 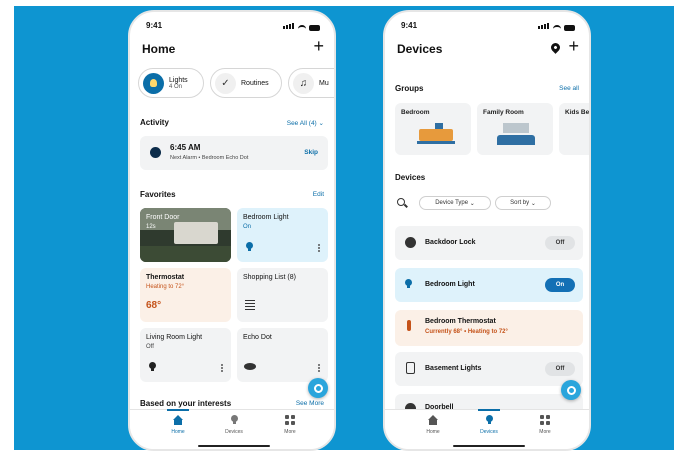 What do you see at coordinates (415, 112) in the screenshot?
I see `group-name: Bedroom` at bounding box center [415, 112].